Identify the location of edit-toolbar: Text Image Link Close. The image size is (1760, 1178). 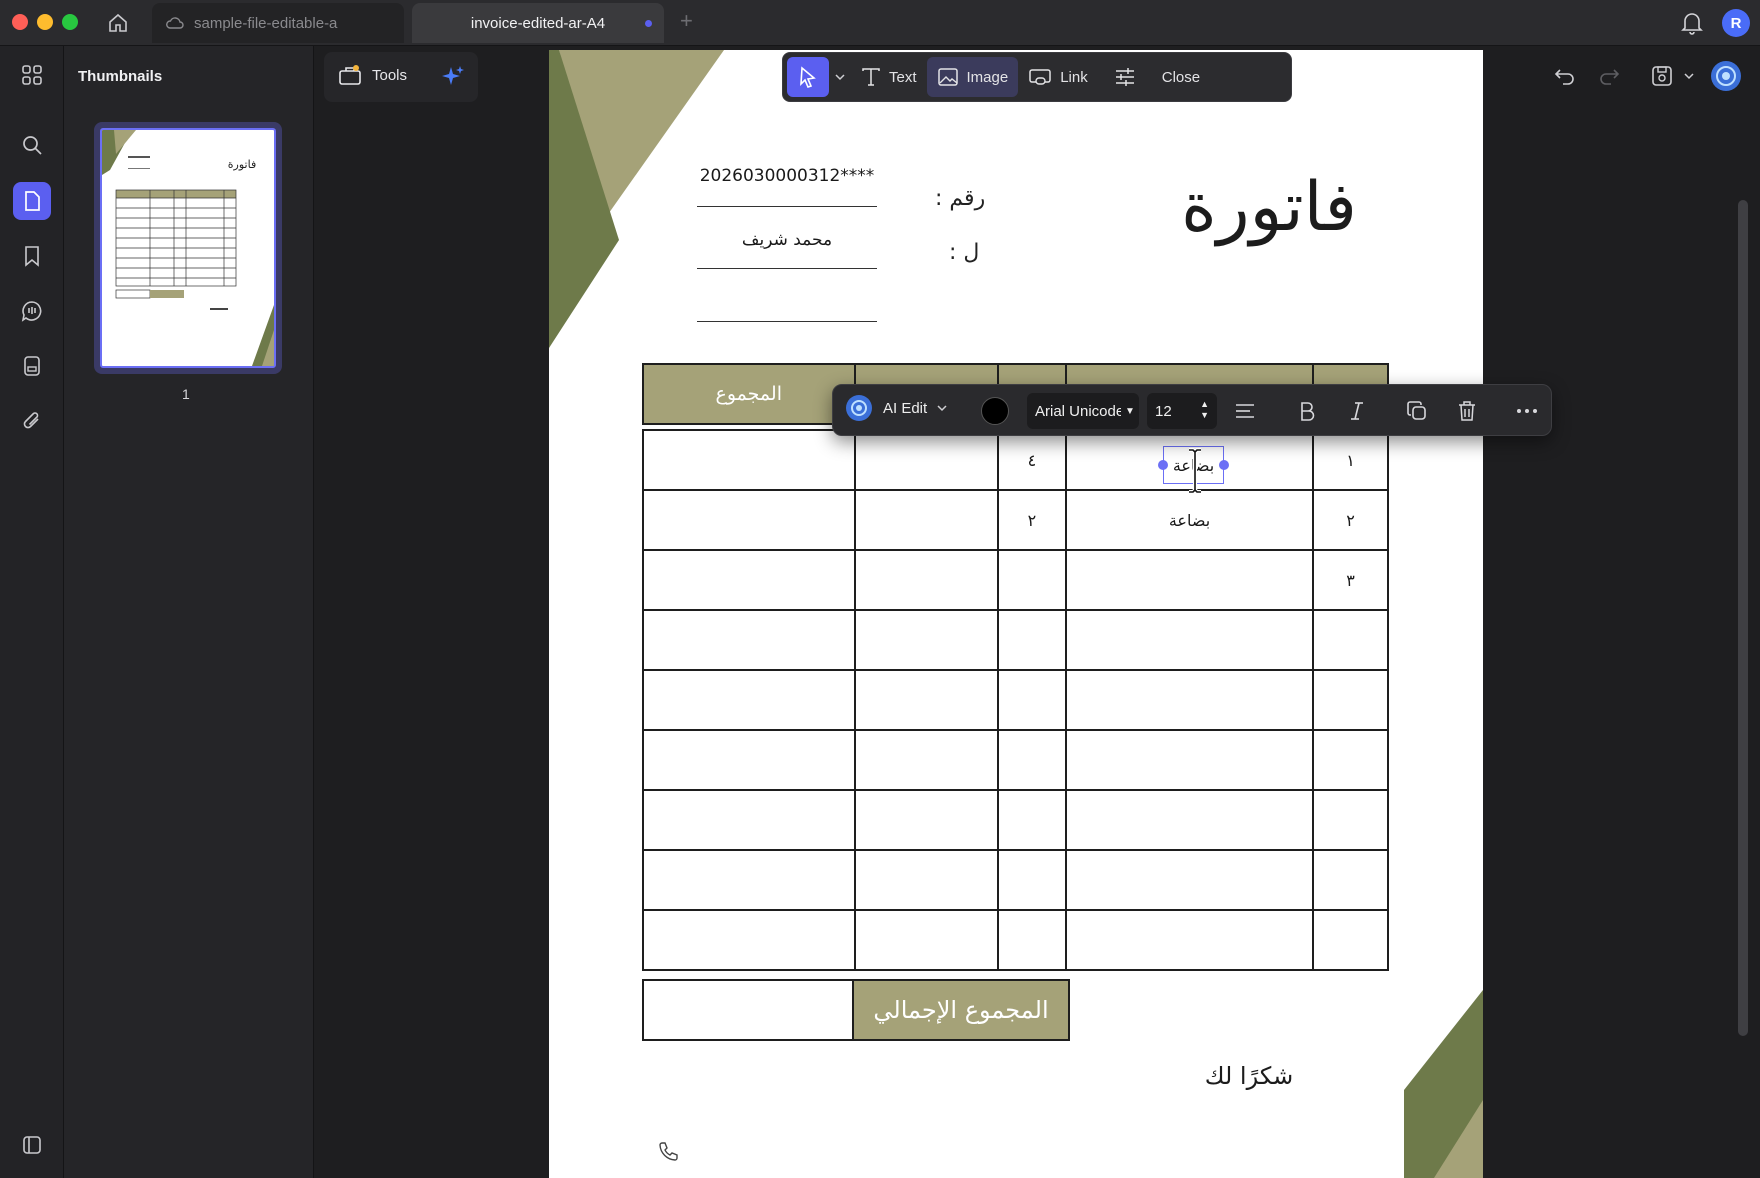
(1037, 77).